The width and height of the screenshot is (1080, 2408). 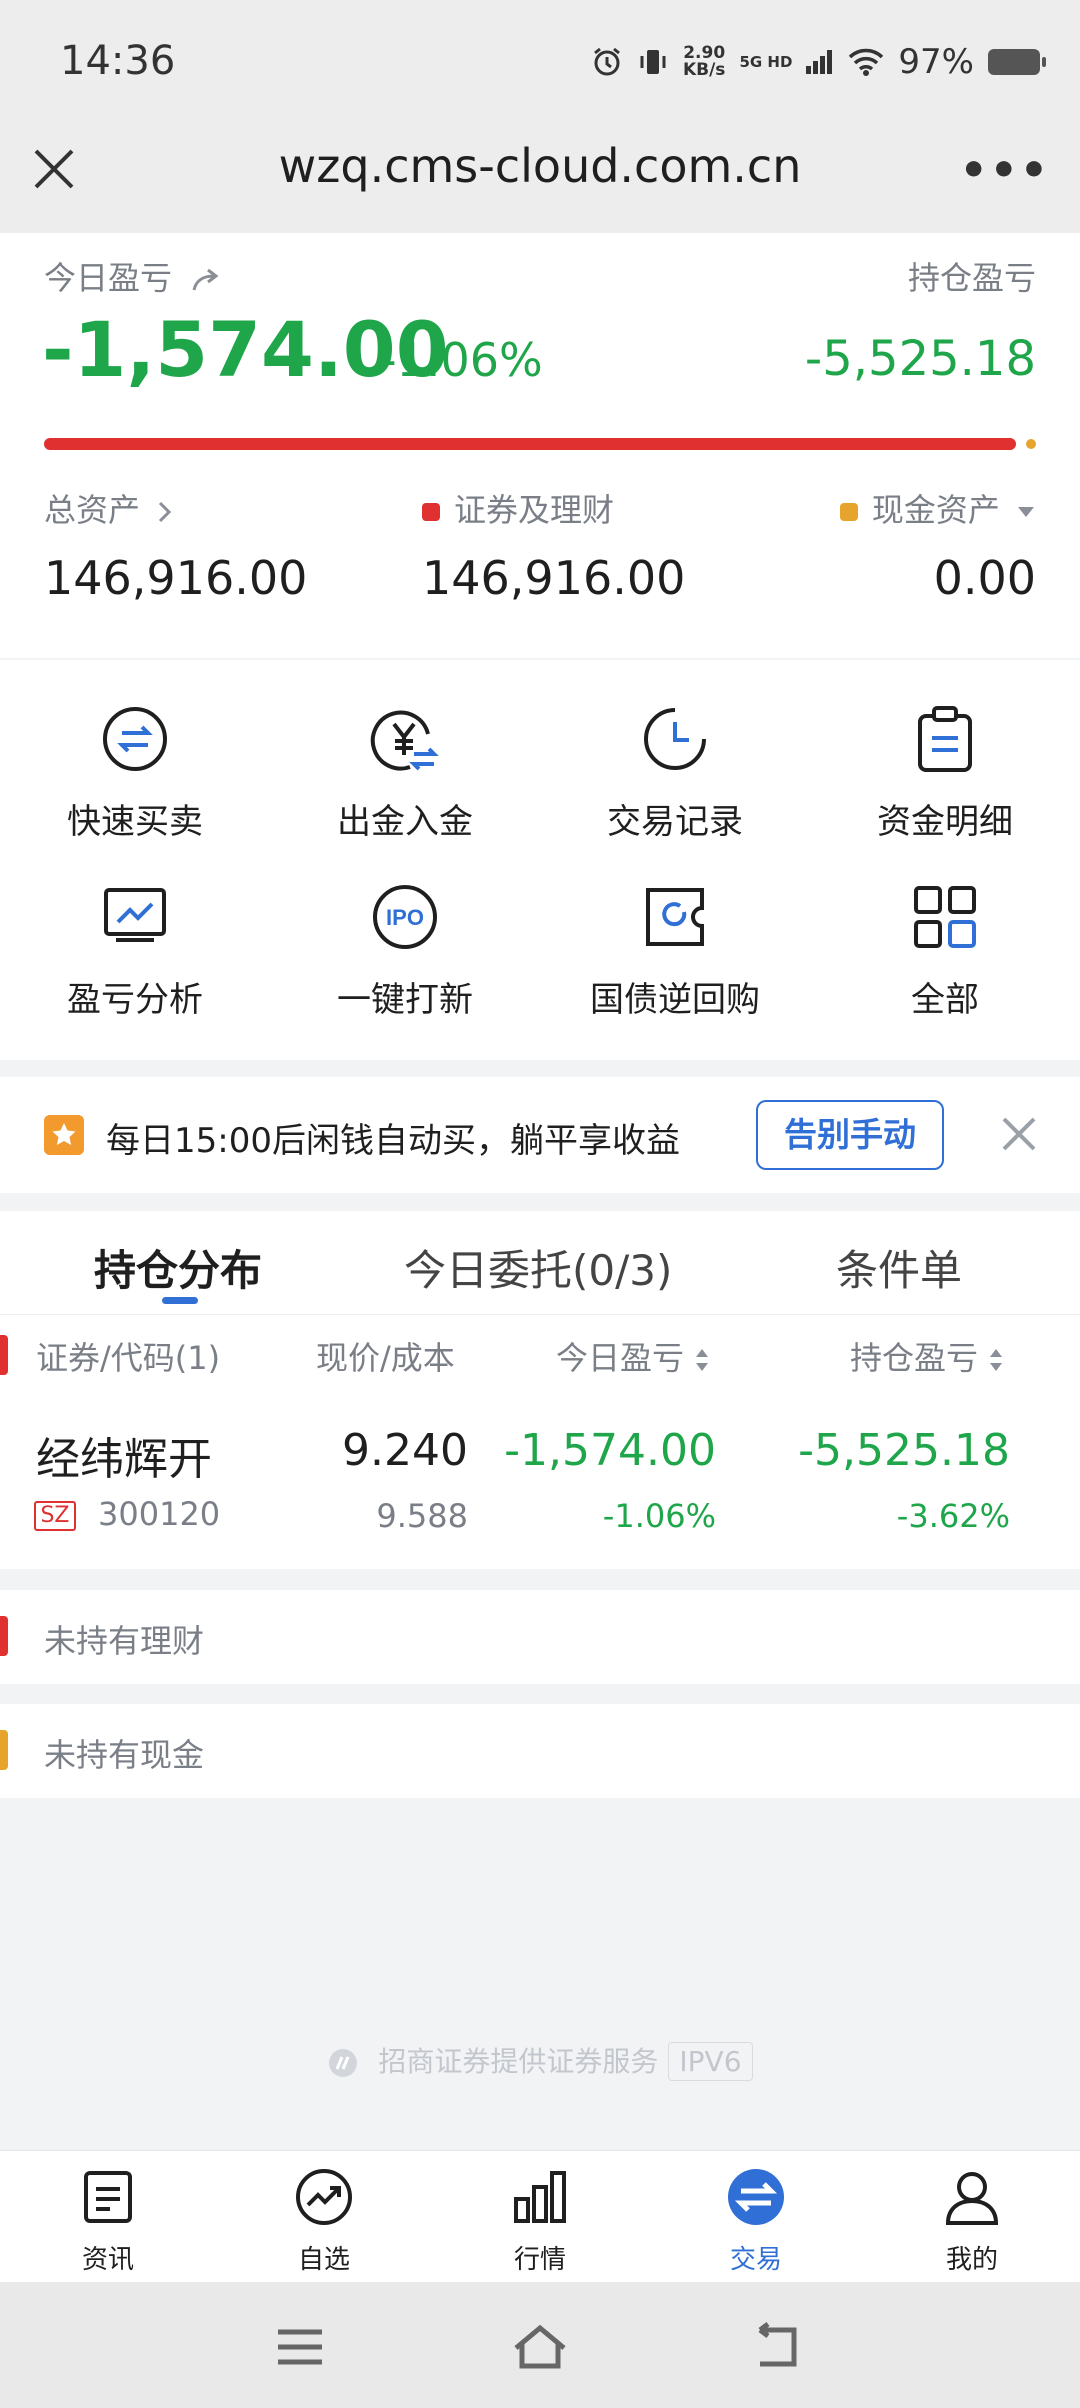 I want to click on banner-action-button: 告别手动, so click(x=850, y=1135).